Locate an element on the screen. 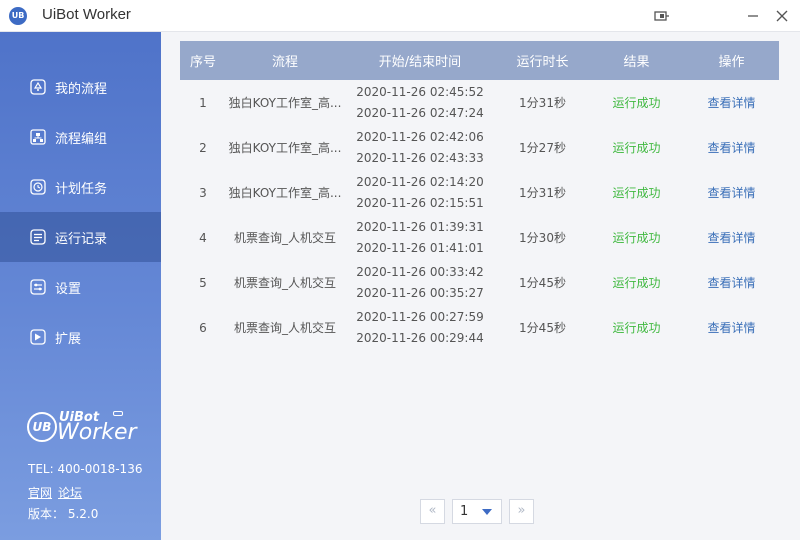  sidebar-item-label: 设置 is located at coordinates (68, 289).